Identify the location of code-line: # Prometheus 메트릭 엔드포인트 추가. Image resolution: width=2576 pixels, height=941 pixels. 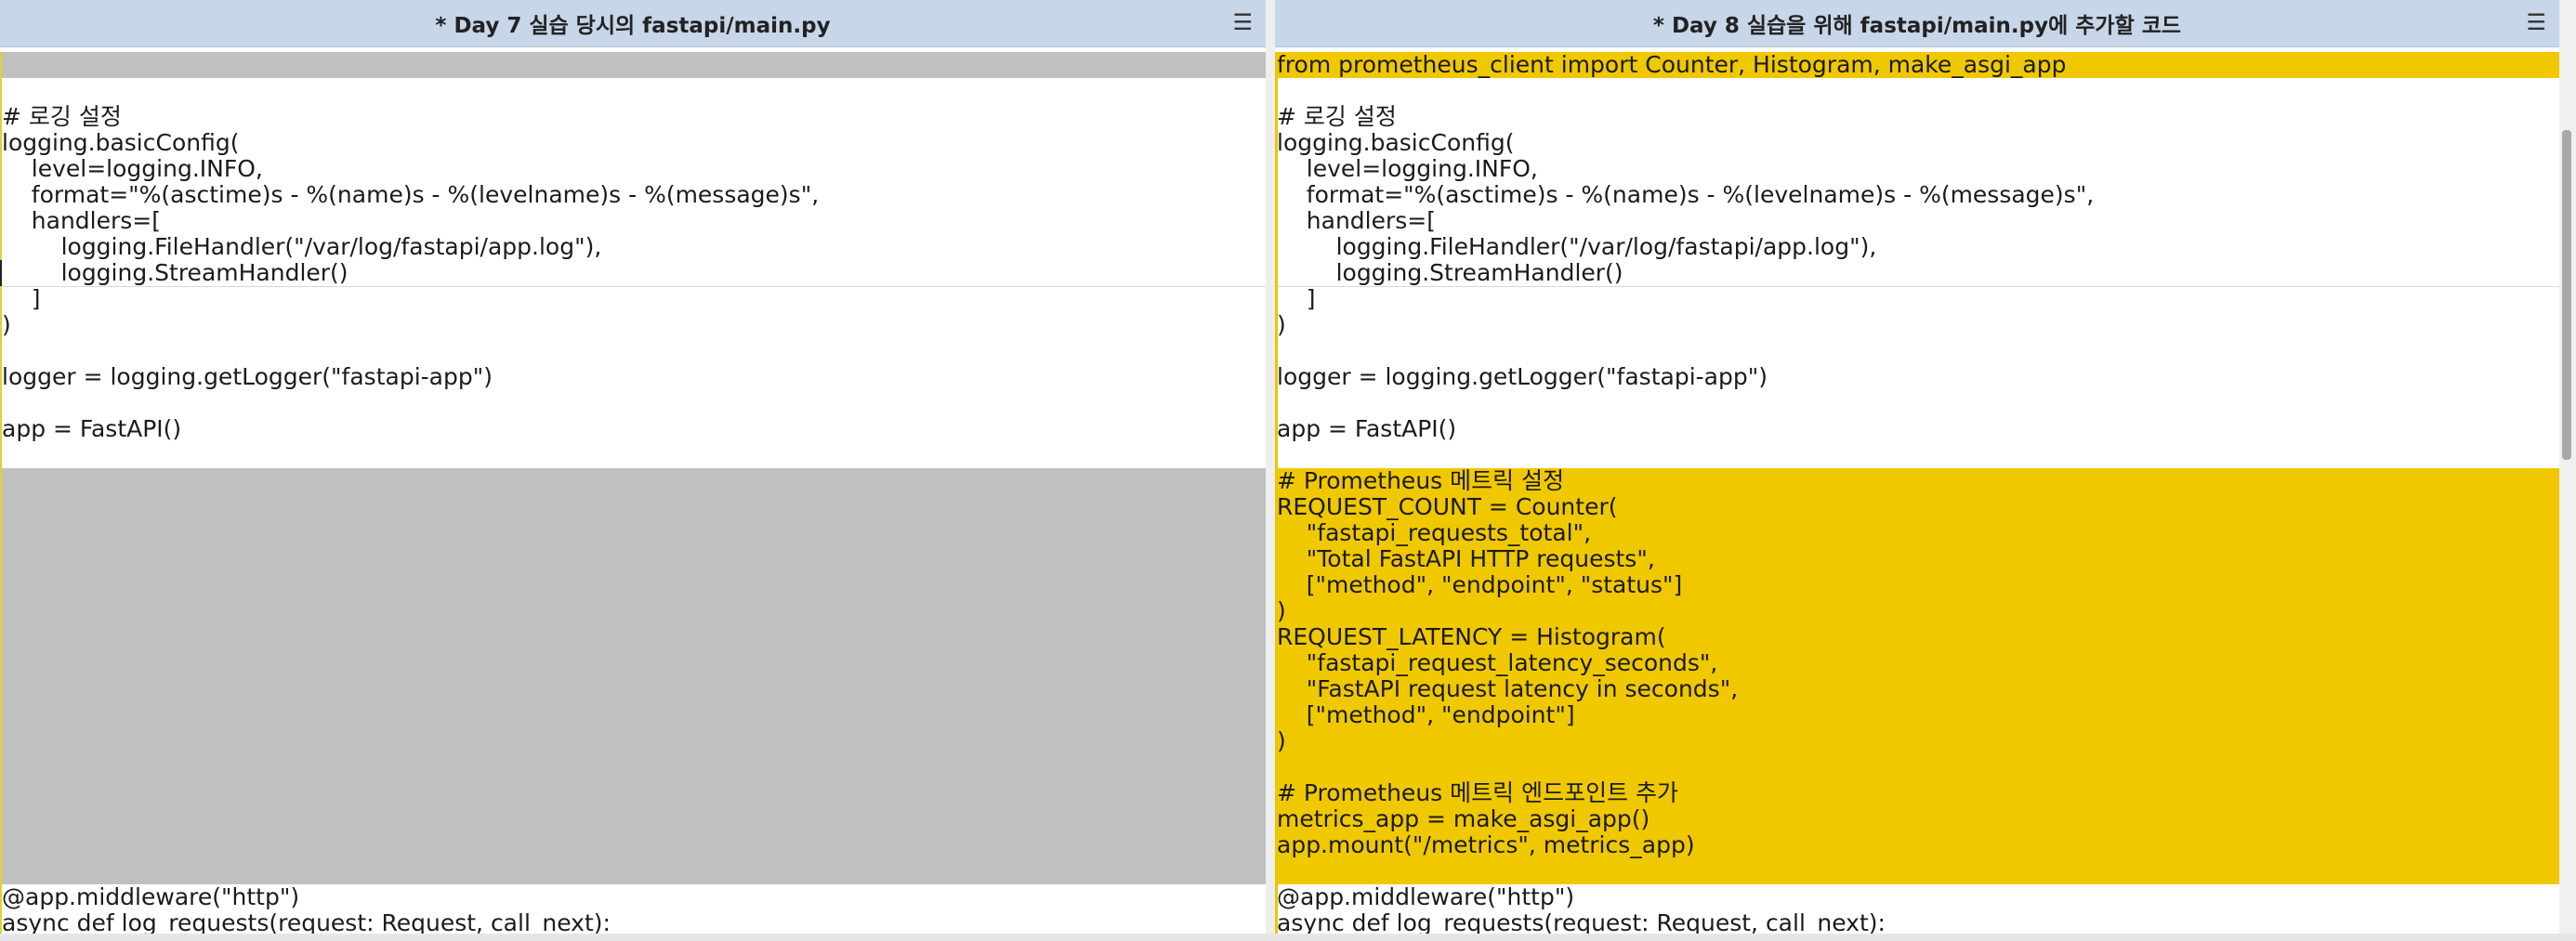
(1478, 792).